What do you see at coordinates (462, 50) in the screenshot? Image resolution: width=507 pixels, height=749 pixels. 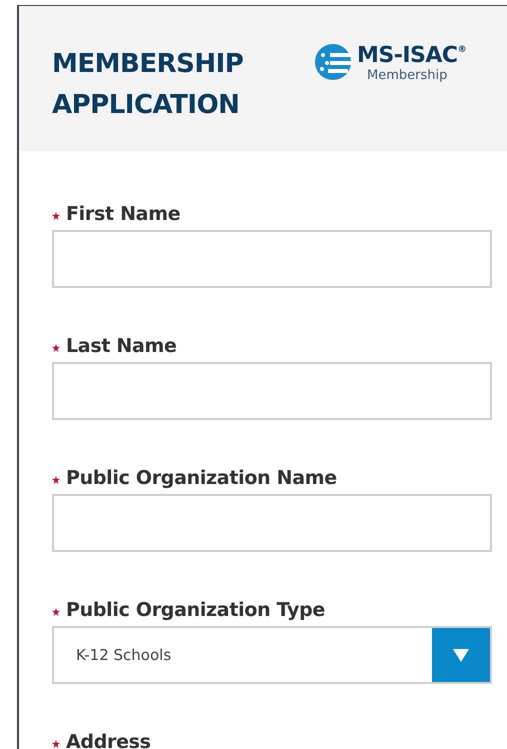 I see `registered-mark: ®` at bounding box center [462, 50].